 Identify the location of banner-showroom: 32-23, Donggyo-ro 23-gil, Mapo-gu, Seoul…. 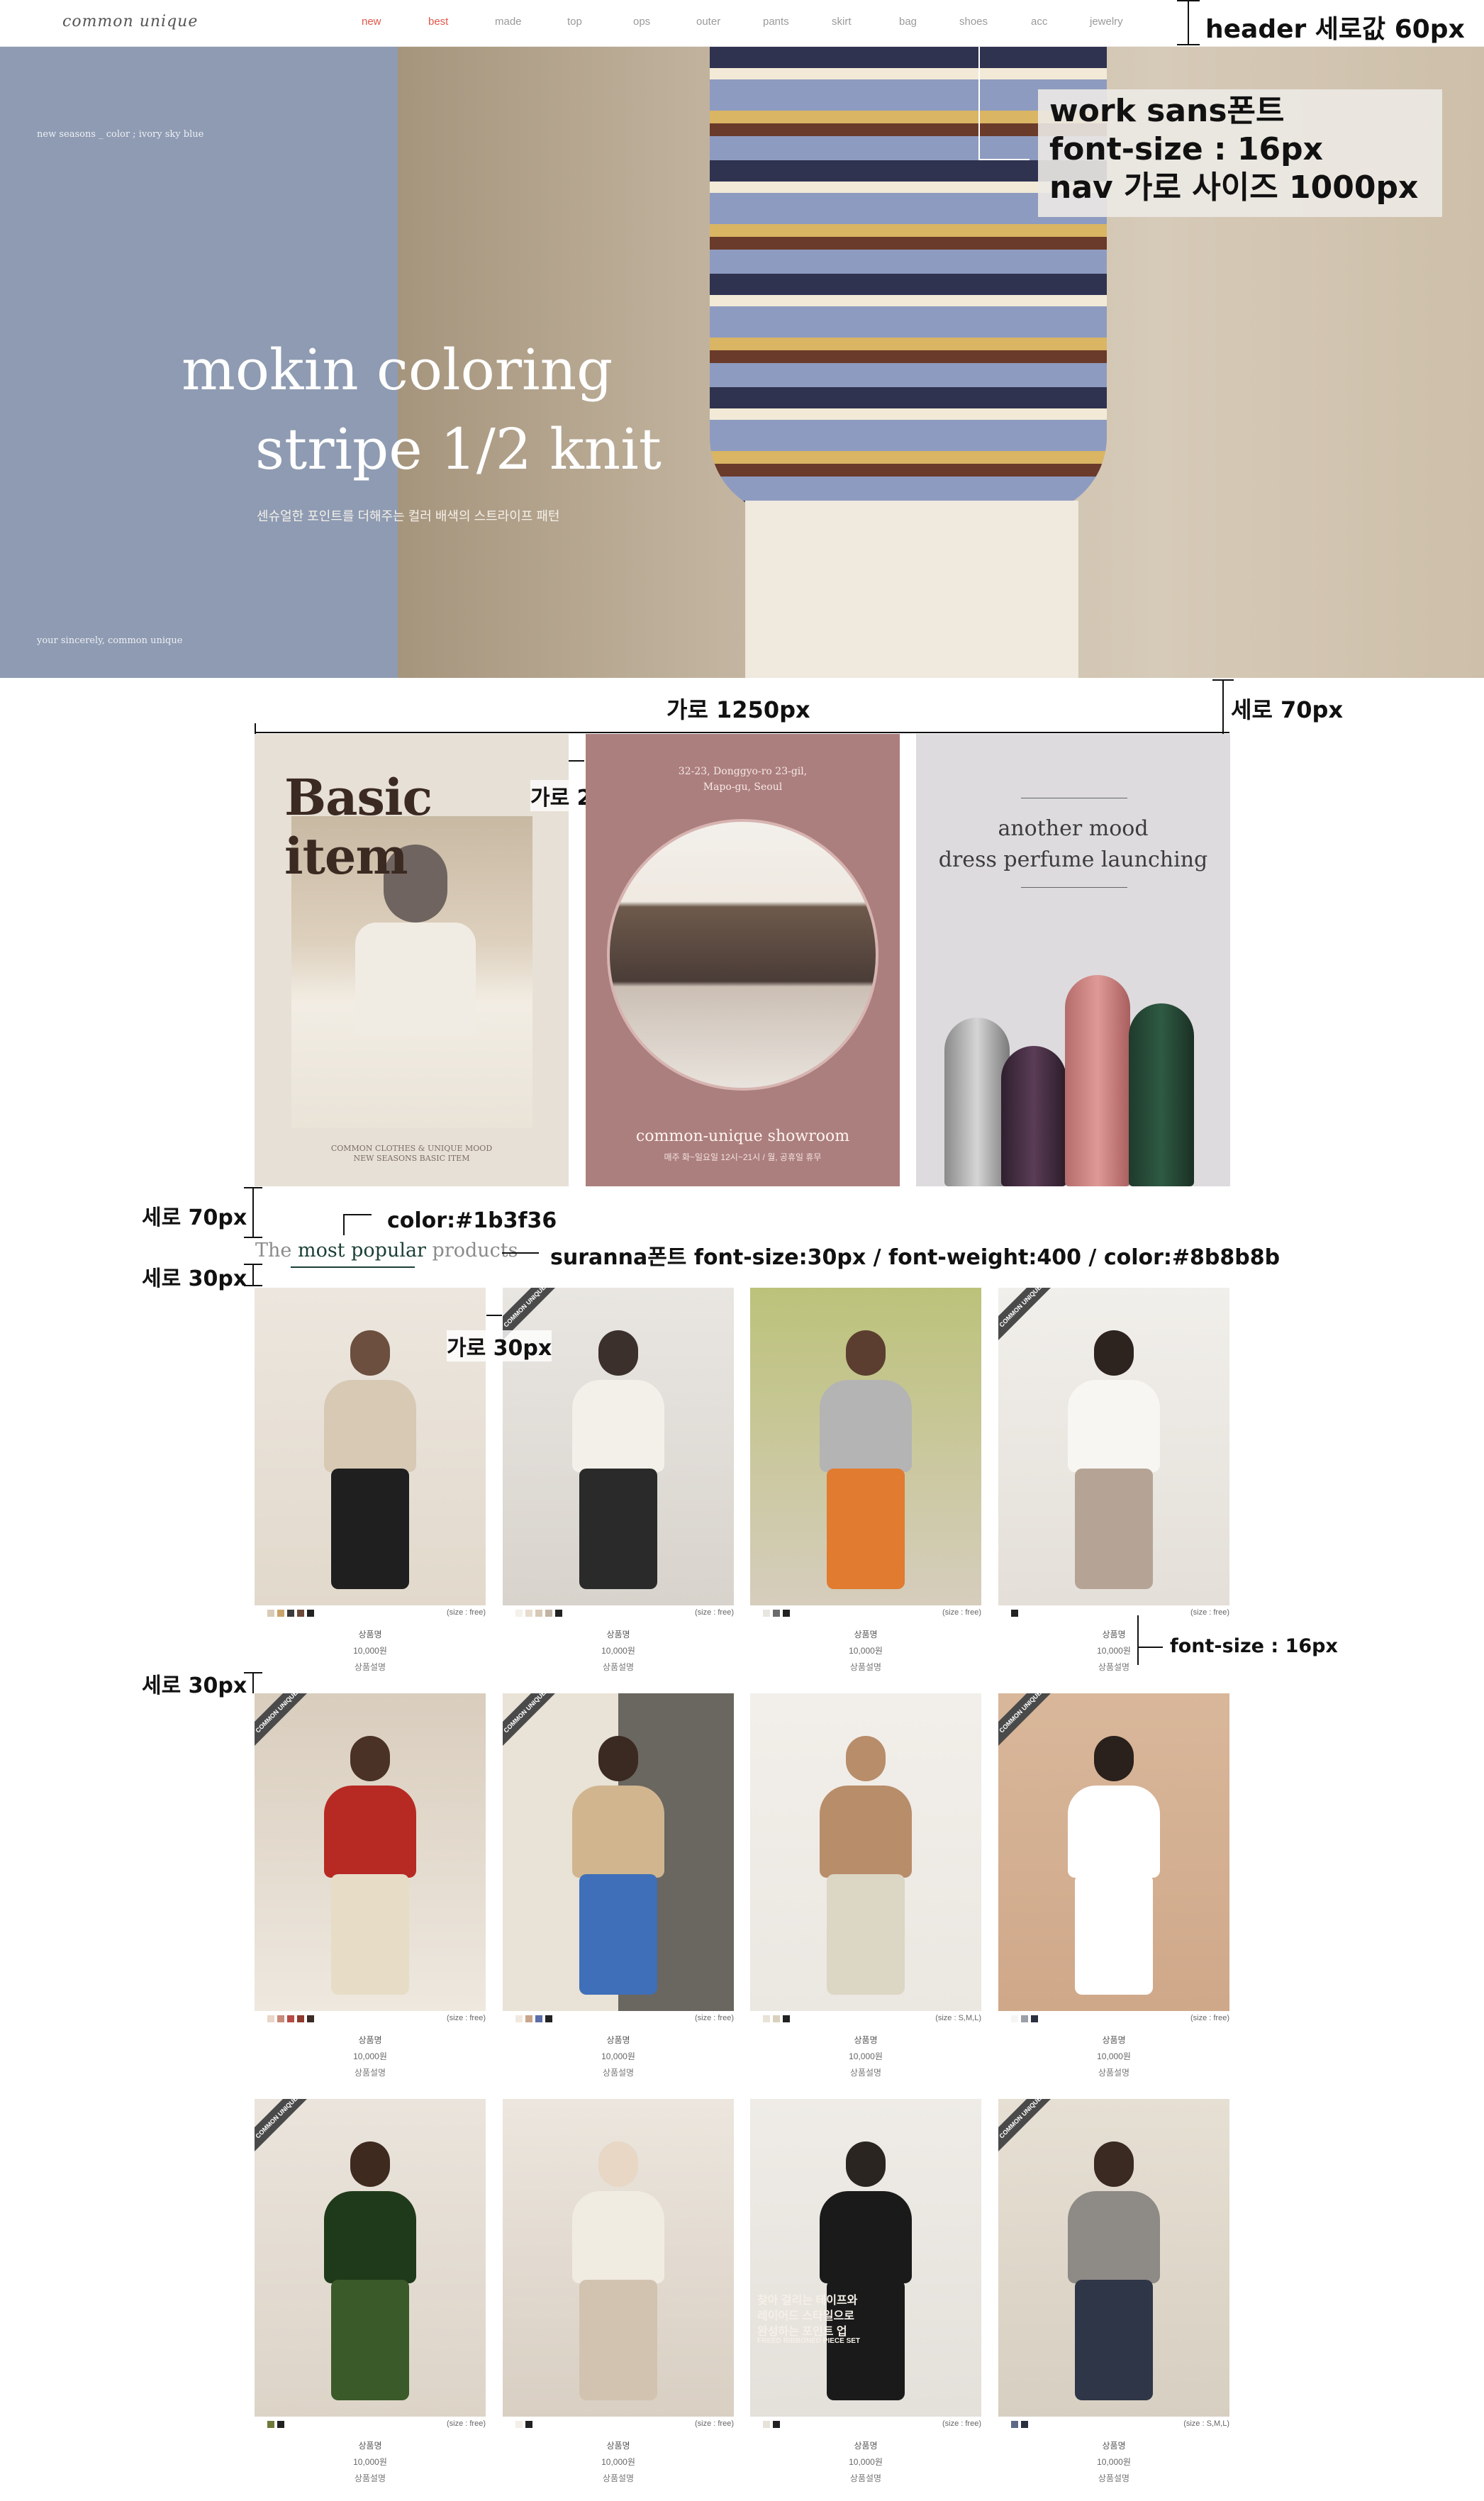
(743, 960).